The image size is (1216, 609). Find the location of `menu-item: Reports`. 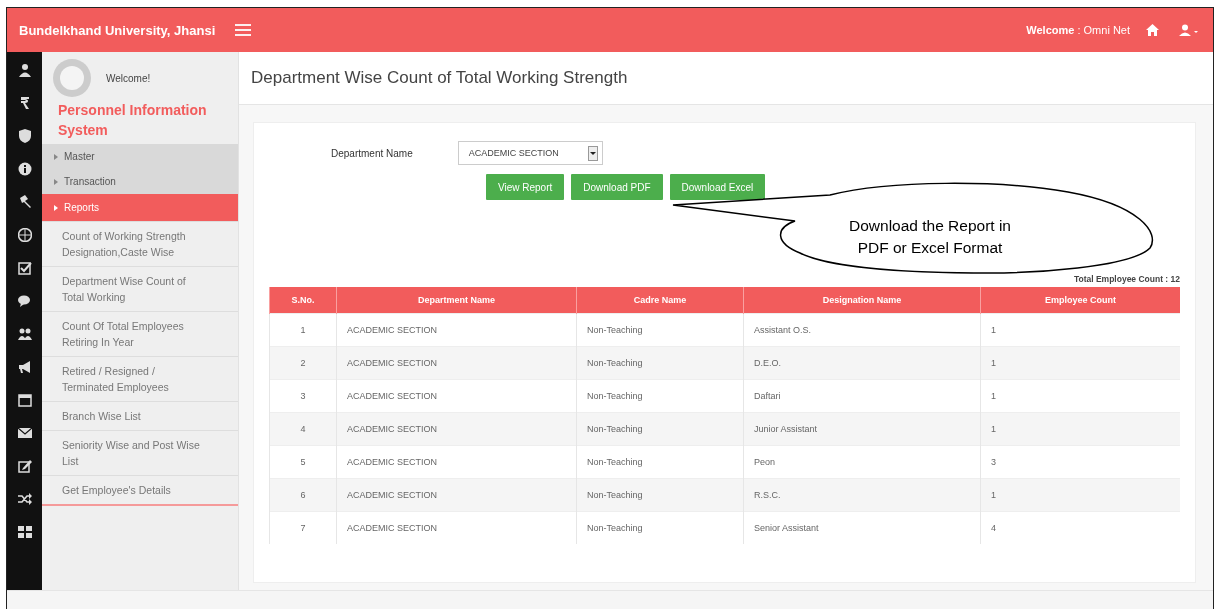

menu-item: Reports is located at coordinates (140, 207).